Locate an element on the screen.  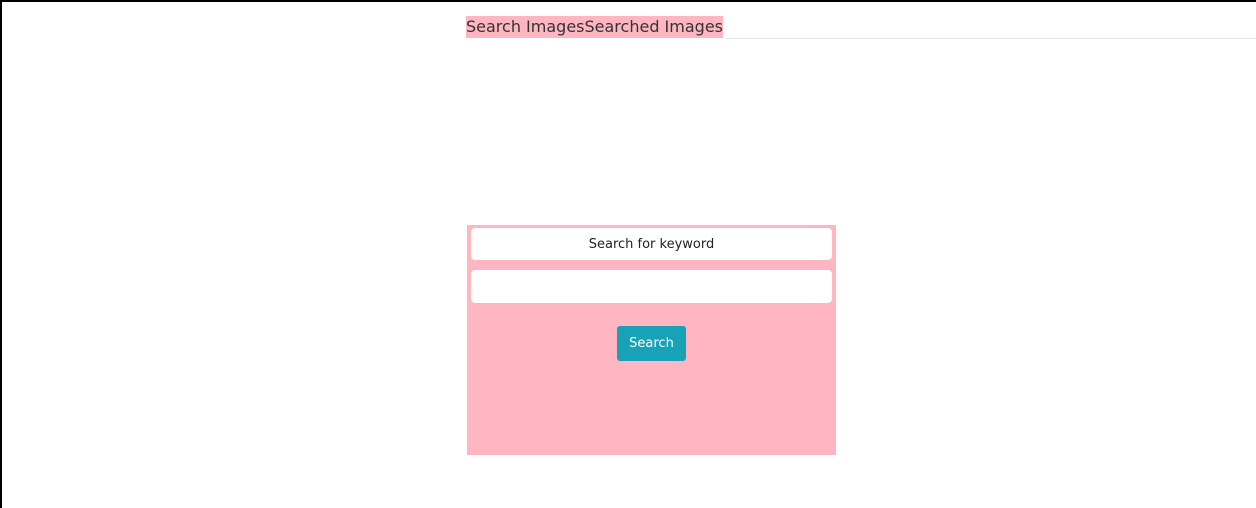
top-nav: Search Images Searched Images is located at coordinates (594, 27).